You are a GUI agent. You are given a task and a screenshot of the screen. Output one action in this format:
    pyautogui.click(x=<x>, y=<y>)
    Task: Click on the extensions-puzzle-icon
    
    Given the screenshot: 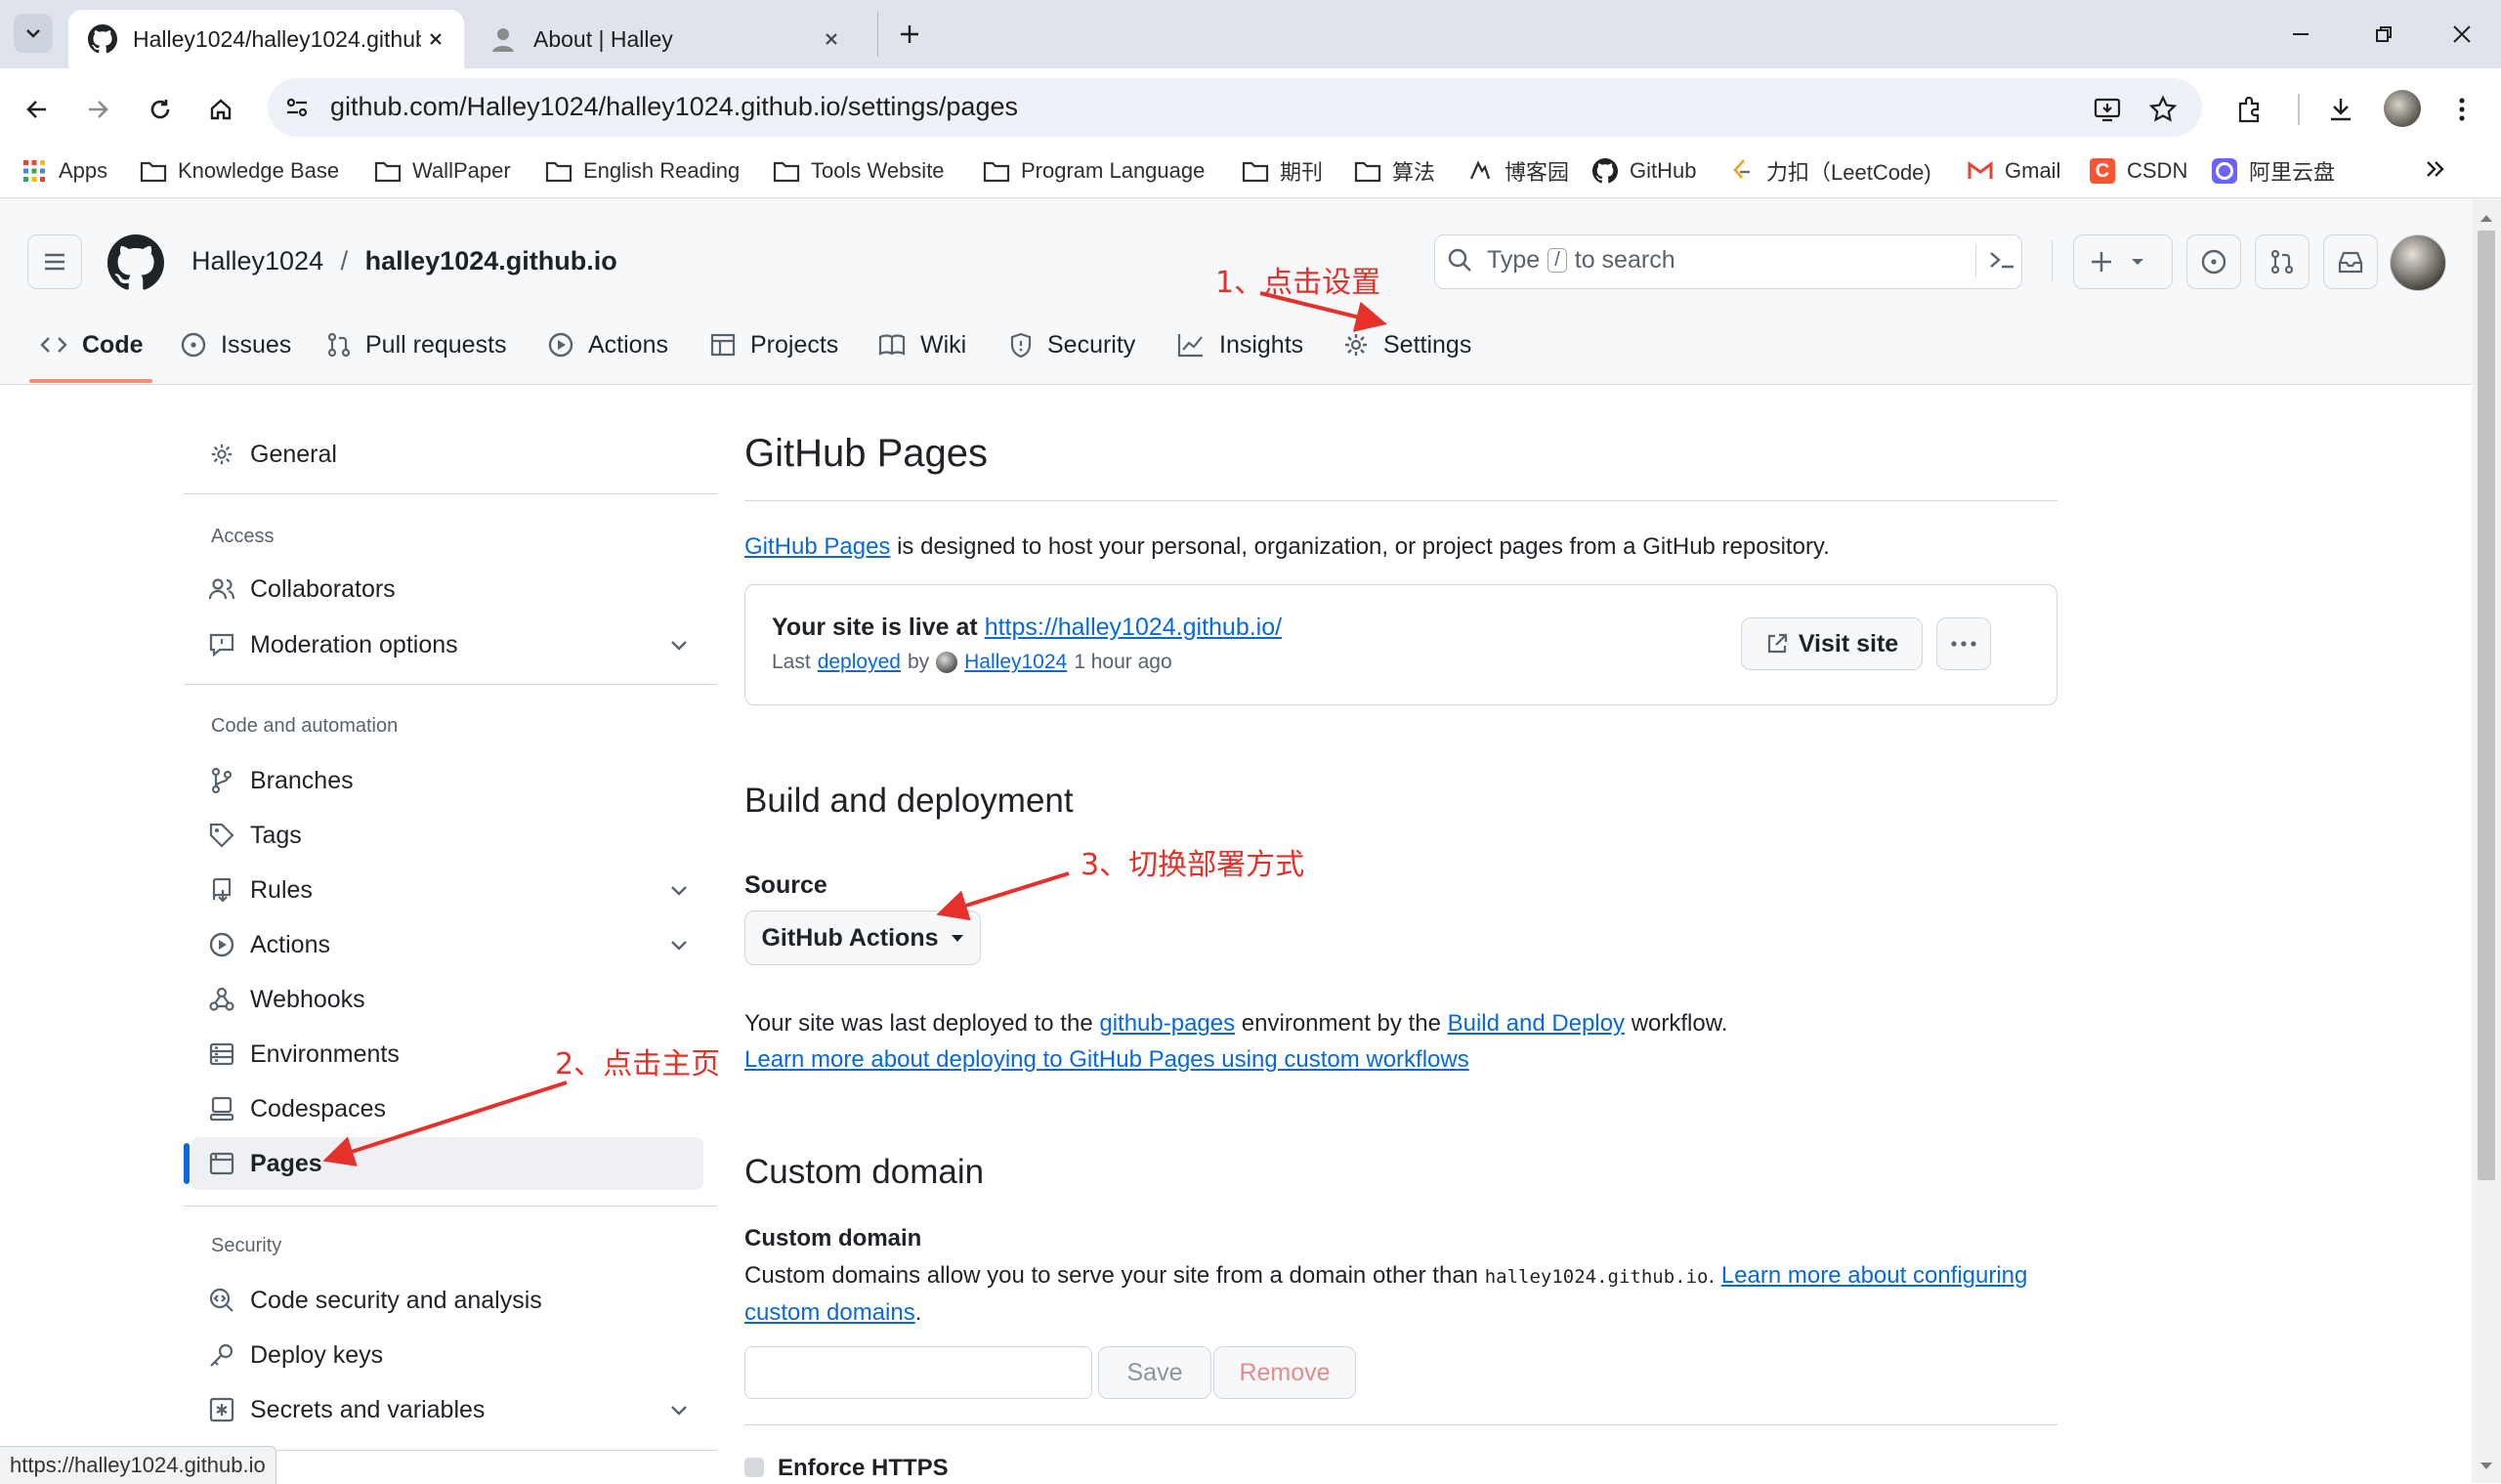 What is the action you would take?
    pyautogui.click(x=2248, y=109)
    